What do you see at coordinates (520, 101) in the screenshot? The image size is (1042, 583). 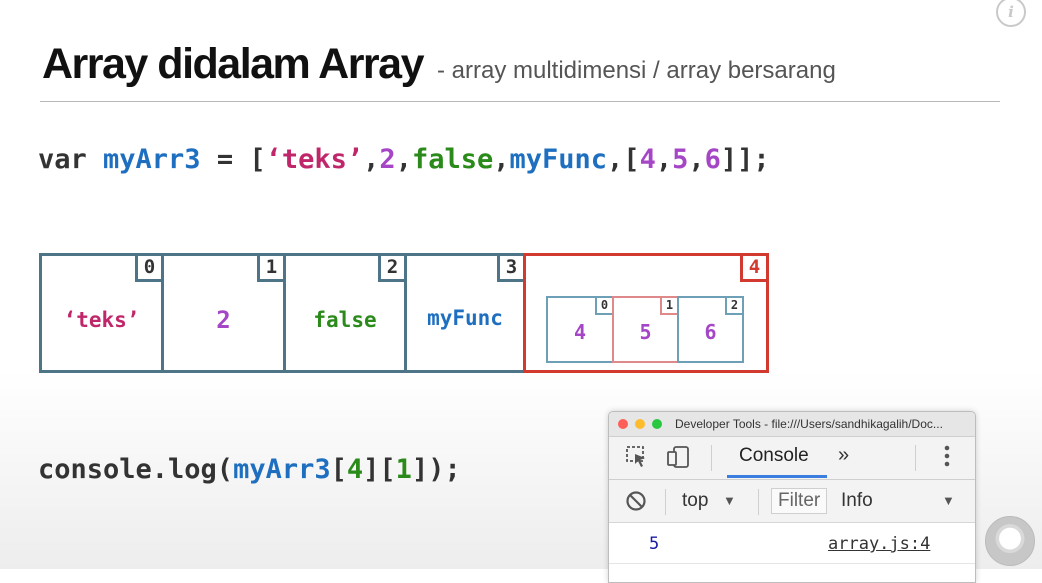 I see `title-divider` at bounding box center [520, 101].